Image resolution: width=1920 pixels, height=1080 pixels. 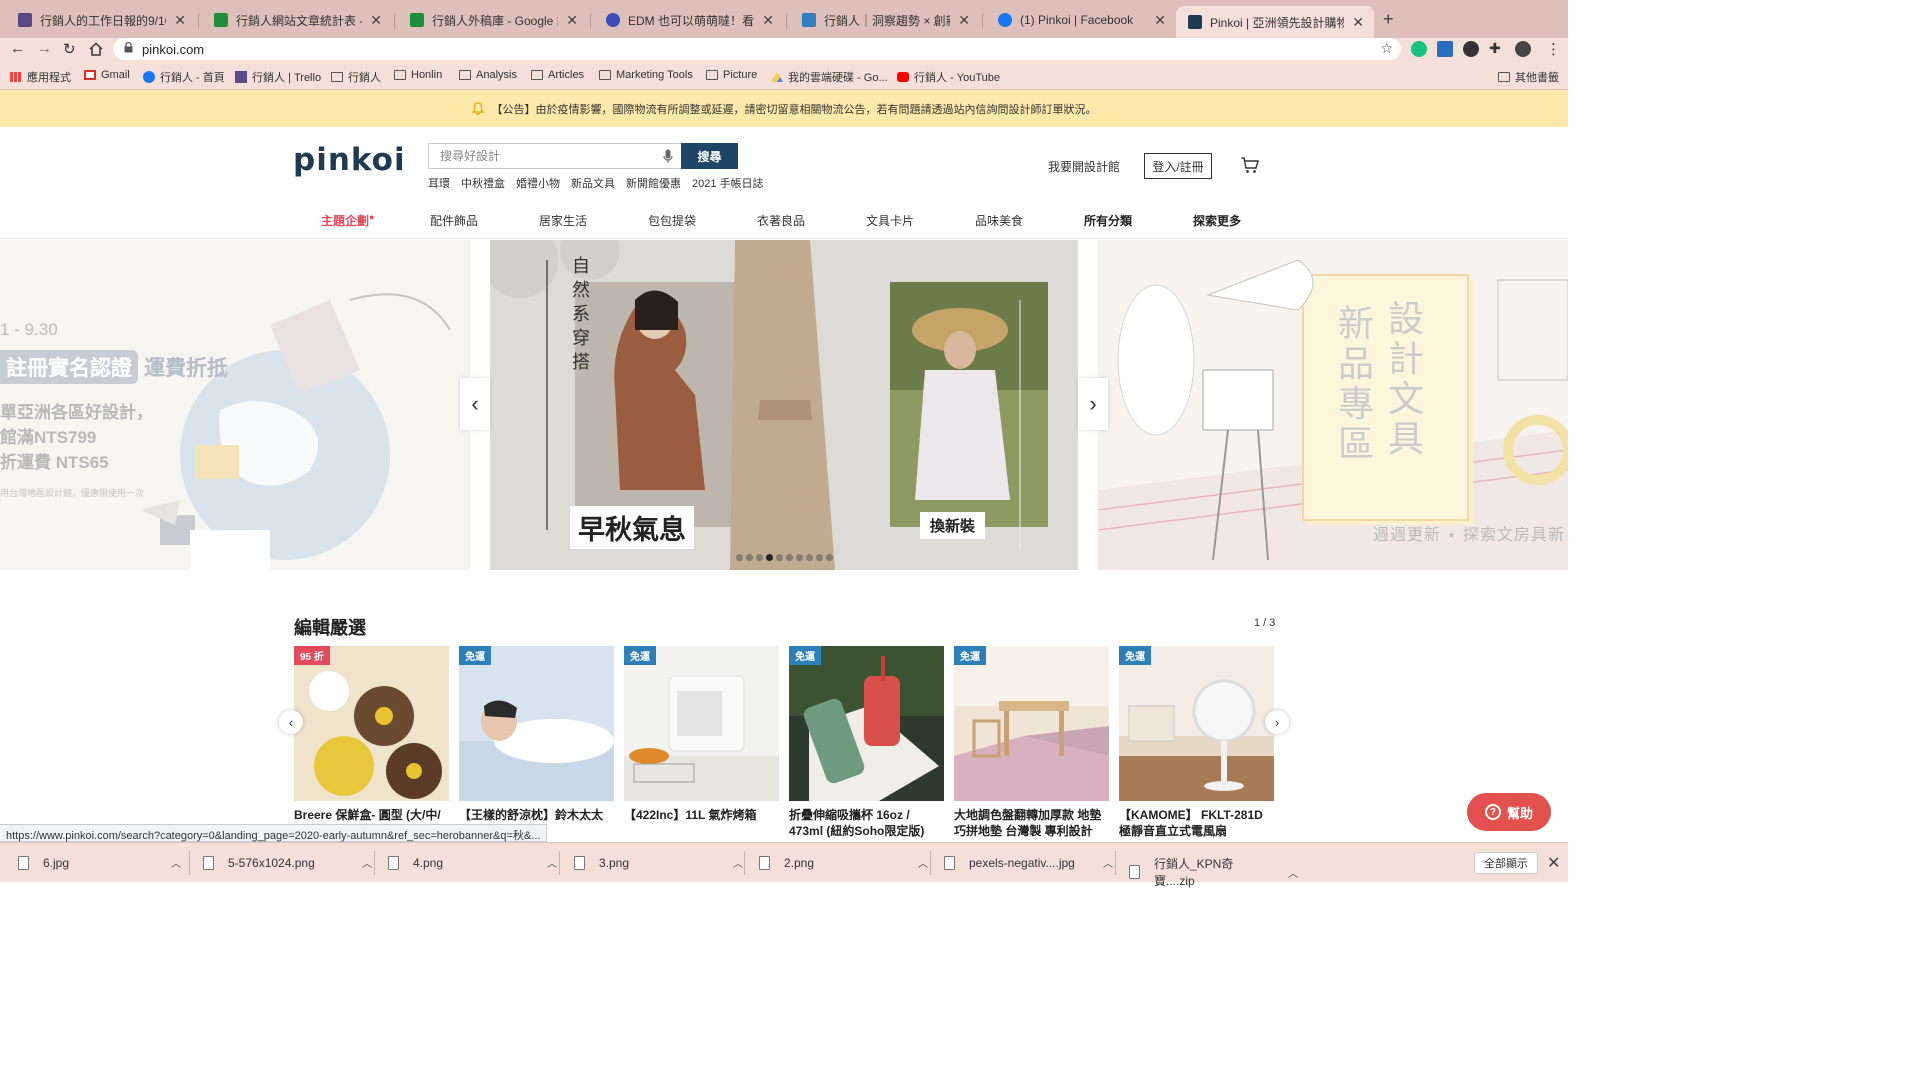 What do you see at coordinates (781, 220) in the screenshot?
I see `category-clothing: 衣著良品` at bounding box center [781, 220].